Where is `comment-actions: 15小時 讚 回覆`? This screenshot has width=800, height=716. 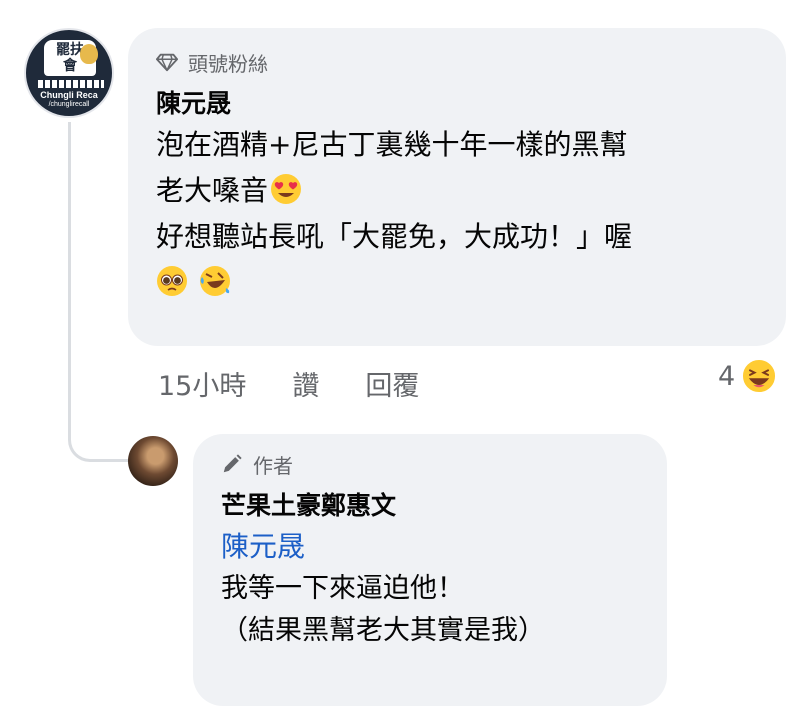
comment-actions: 15小時 讚 回覆 is located at coordinates (288, 383).